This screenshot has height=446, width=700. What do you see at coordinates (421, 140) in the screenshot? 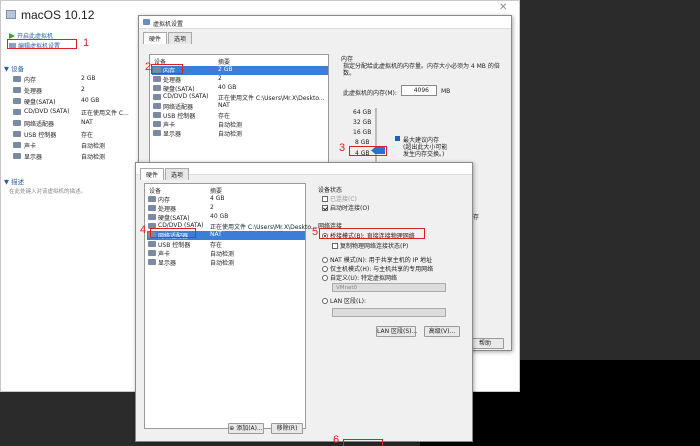
I see `max-memory-label: 最大建议内存` at bounding box center [421, 140].